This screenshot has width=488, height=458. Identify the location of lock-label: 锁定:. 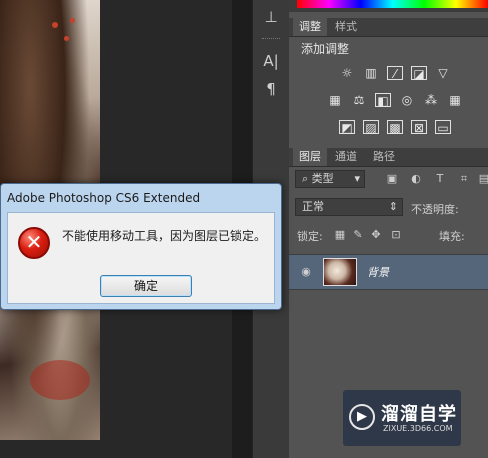
(310, 236).